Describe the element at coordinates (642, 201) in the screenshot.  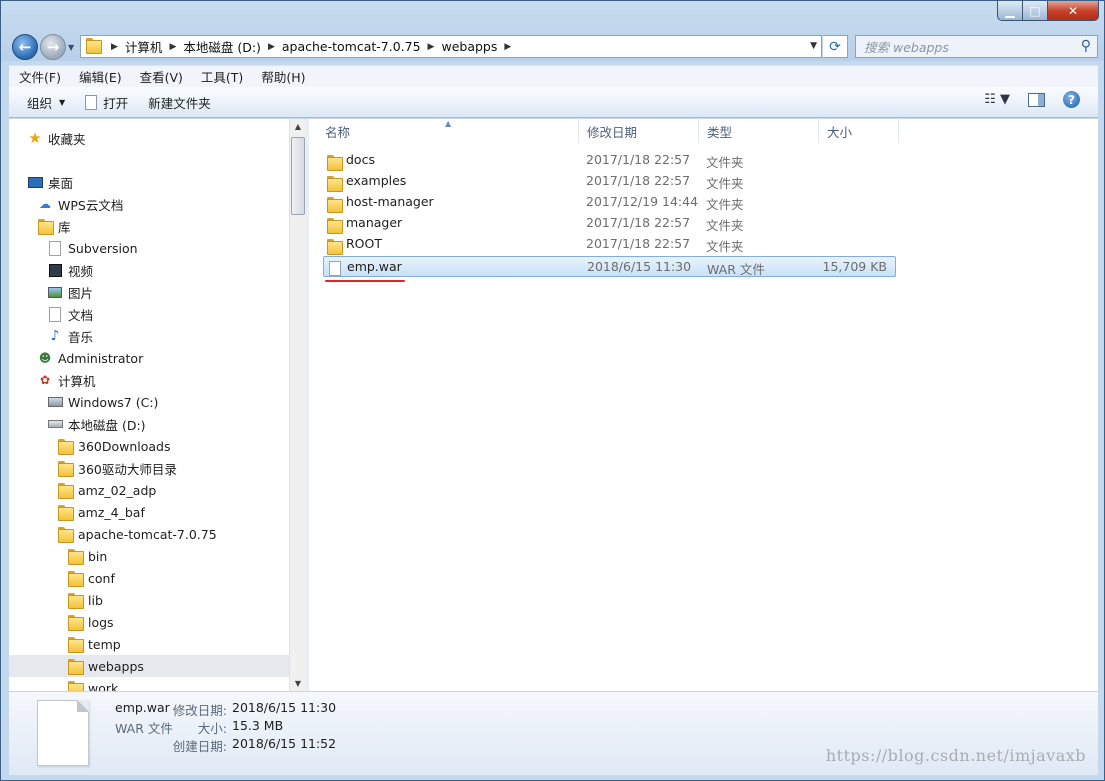
I see `file-date: 2017/12/19 14:44` at that location.